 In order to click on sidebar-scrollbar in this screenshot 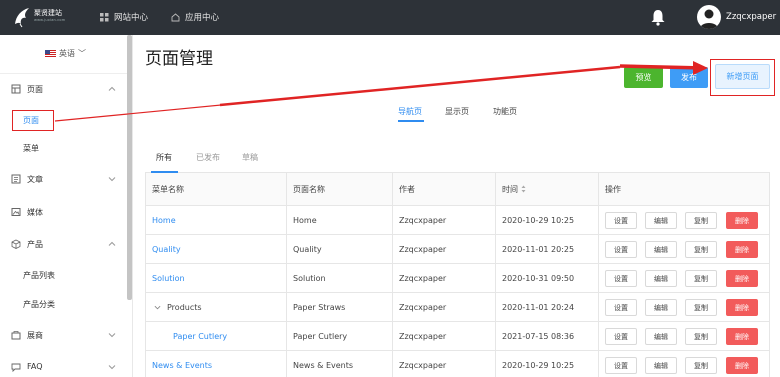, I will do `click(129, 167)`.